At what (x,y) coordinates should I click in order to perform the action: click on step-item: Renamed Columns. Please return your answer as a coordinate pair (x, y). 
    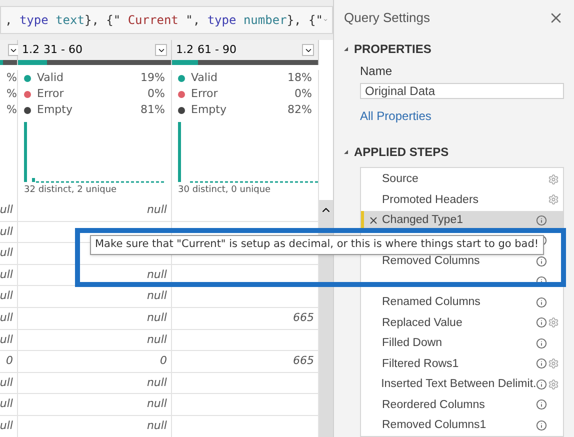
    Looking at the image, I should click on (462, 302).